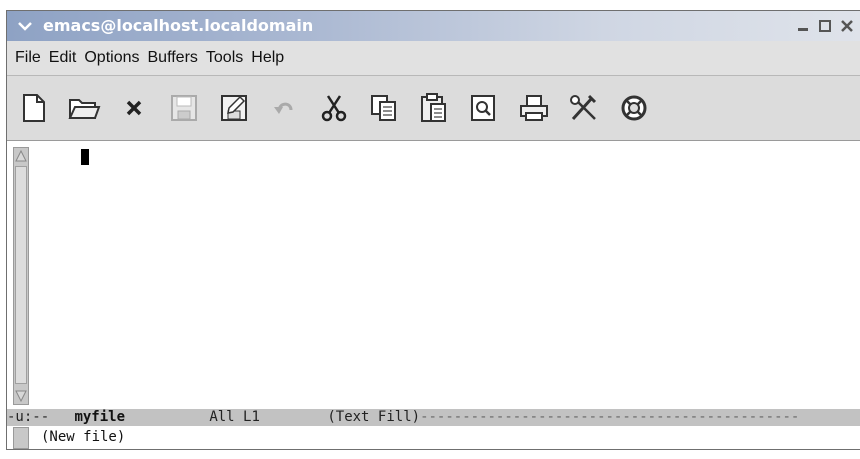 The height and width of the screenshot is (459, 860). What do you see at coordinates (21, 156) in the screenshot?
I see `scroll-up-arrow-icon` at bounding box center [21, 156].